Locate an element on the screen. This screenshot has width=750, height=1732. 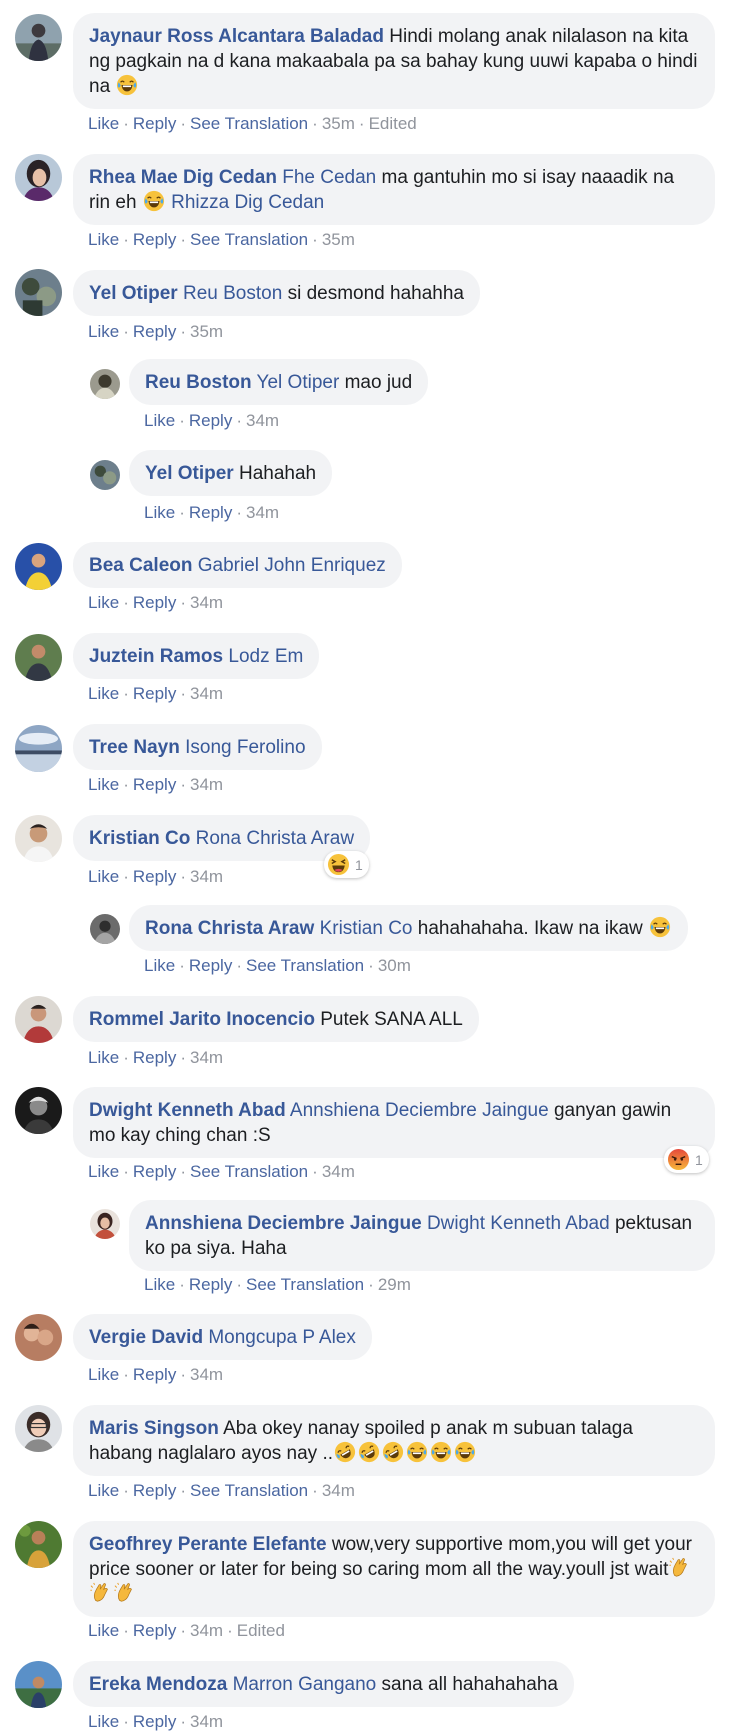
mention-link: Dwight Kenneth Abad is located at coordinates (518, 1223).